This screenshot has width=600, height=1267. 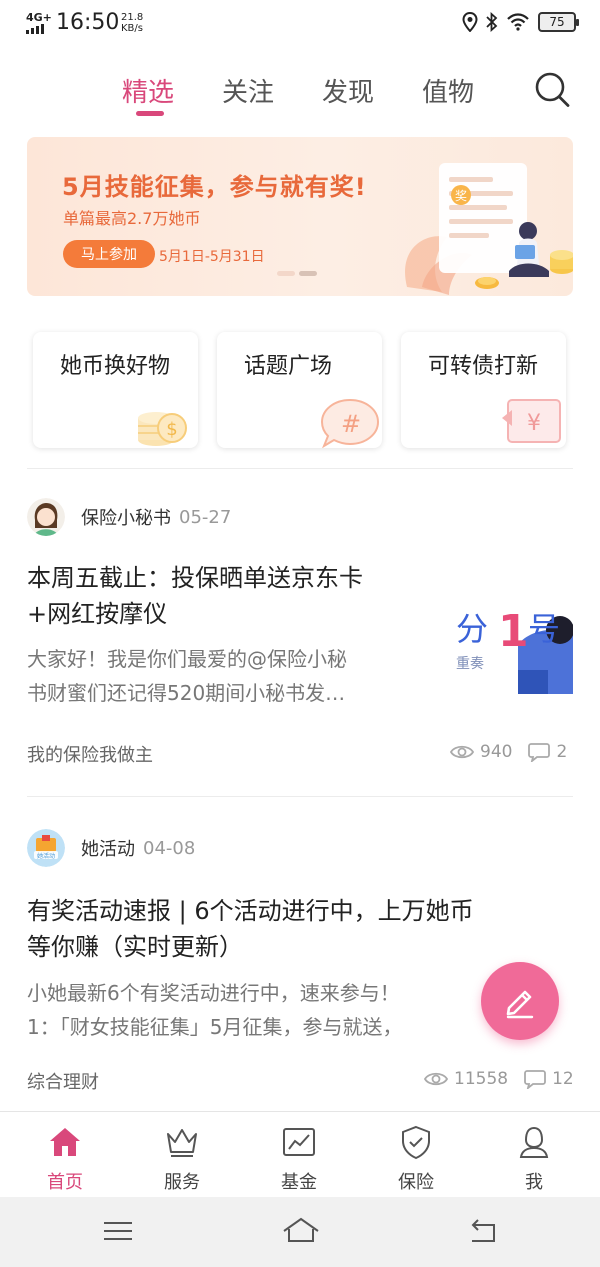 What do you see at coordinates (300, 468) in the screenshot?
I see `section-divider` at bounding box center [300, 468].